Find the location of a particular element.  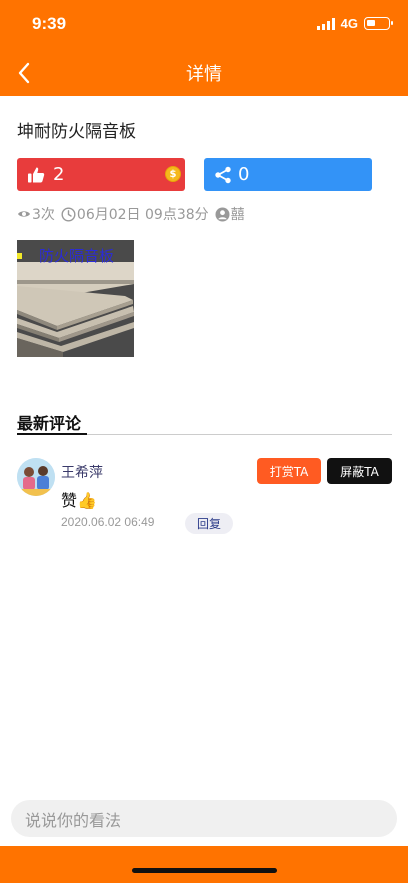

post-title: 坤耐防火隔音板 is located at coordinates (76, 132).